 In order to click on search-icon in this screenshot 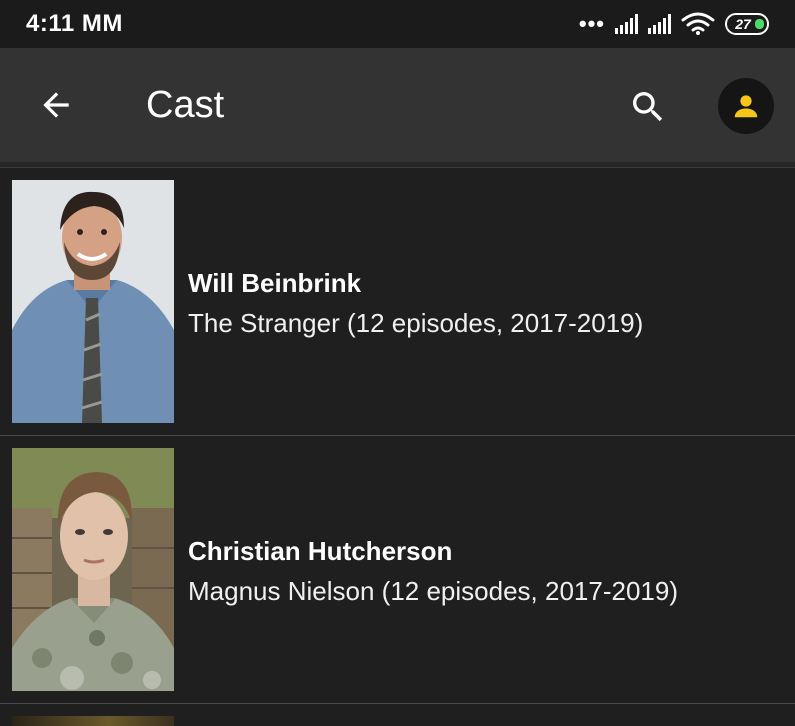, I will do `click(648, 107)`.